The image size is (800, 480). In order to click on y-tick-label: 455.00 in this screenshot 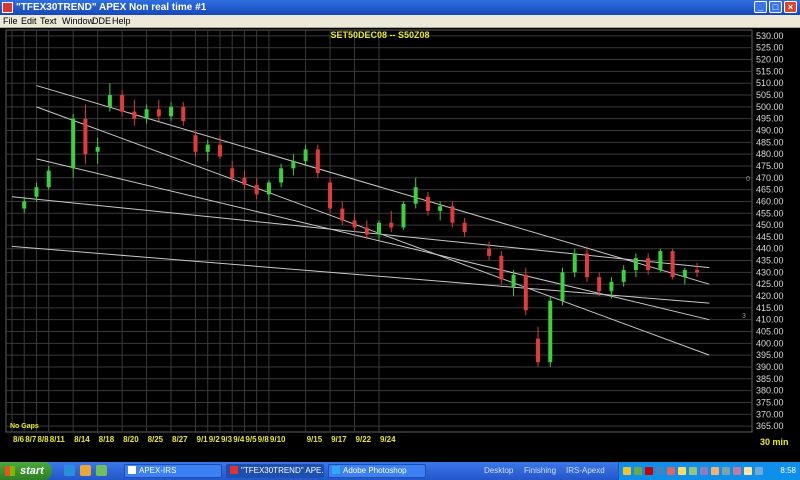, I will do `click(770, 213)`.